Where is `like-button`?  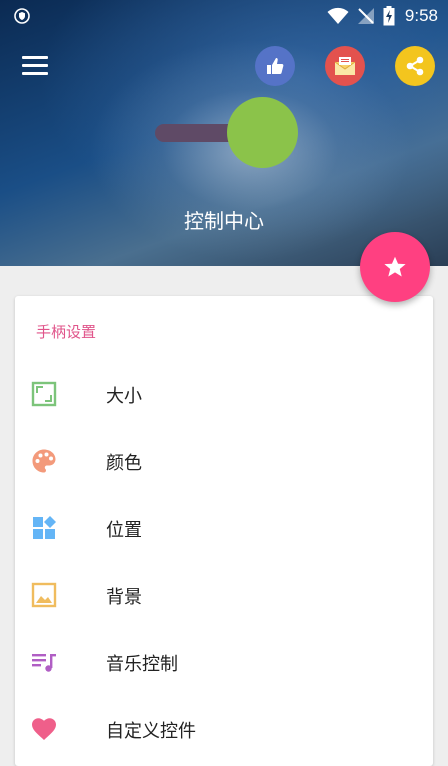
like-button is located at coordinates (275, 66).